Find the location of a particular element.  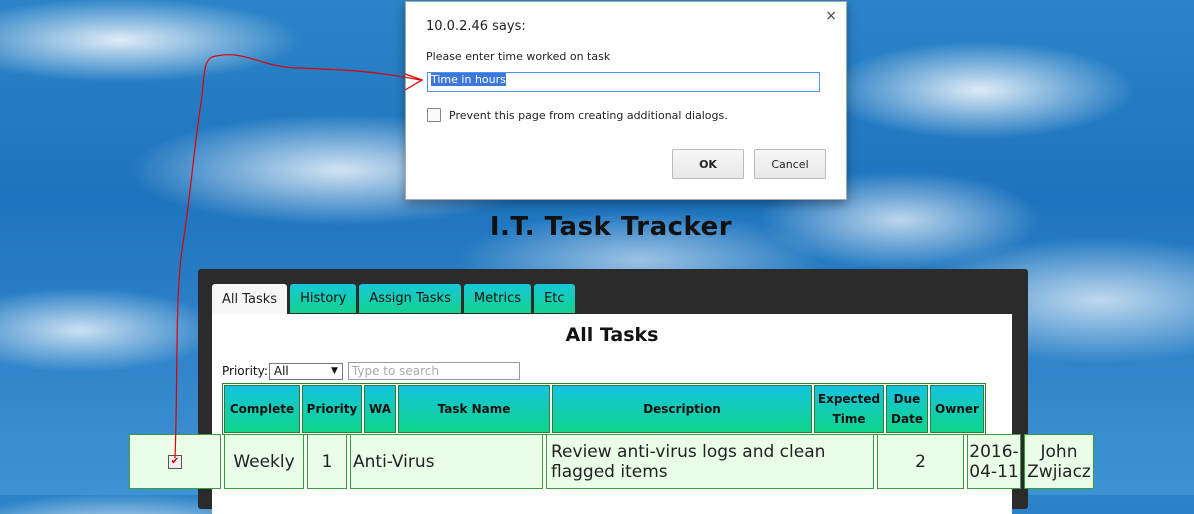

section-heading: All Tasks is located at coordinates (612, 335).